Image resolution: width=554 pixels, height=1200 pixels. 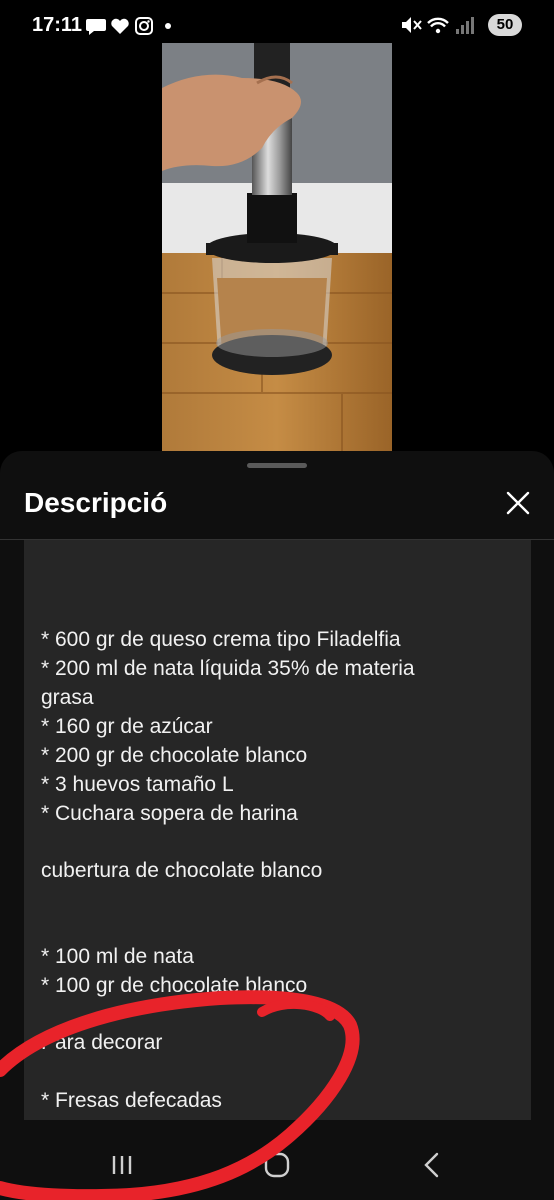 What do you see at coordinates (505, 25) in the screenshot?
I see `battery-icon: 50` at bounding box center [505, 25].